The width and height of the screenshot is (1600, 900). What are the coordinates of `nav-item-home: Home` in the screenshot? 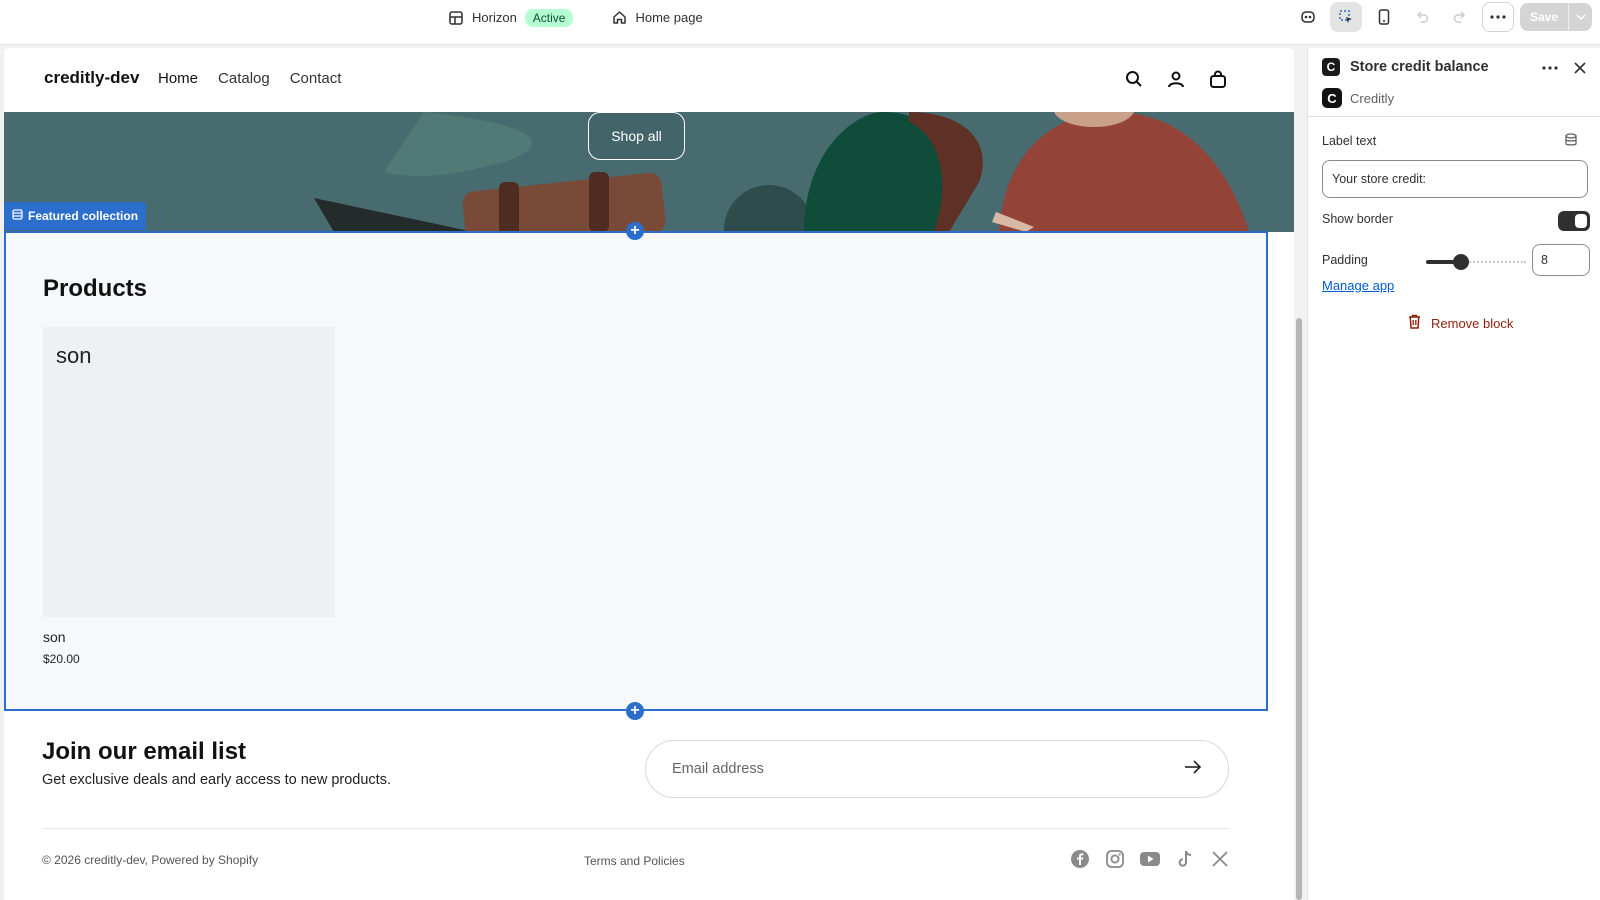 It's located at (178, 78).